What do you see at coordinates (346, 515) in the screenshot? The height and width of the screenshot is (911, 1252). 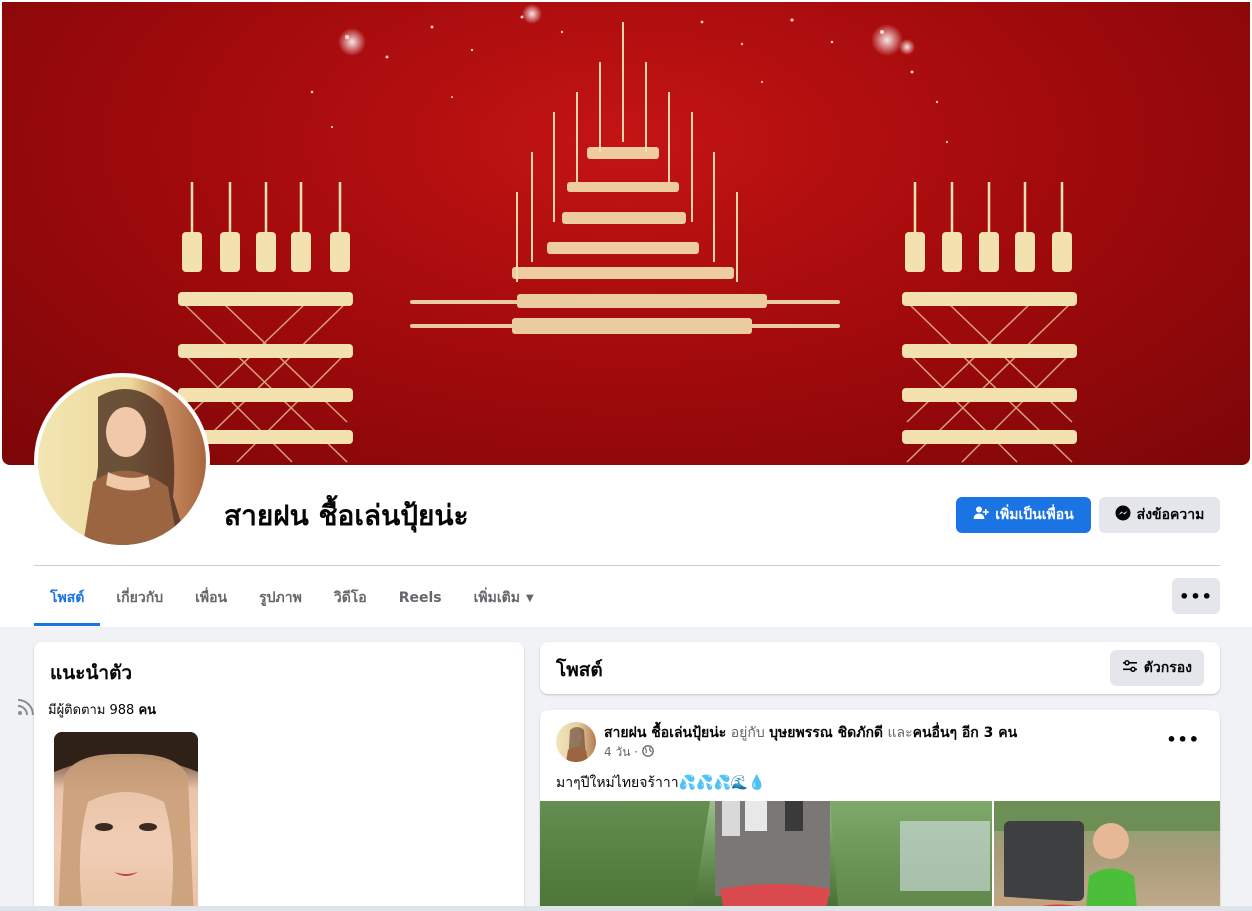 I see `profile-name: สายฝน ชื้อเล่นปุ้ยน่ะ` at bounding box center [346, 515].